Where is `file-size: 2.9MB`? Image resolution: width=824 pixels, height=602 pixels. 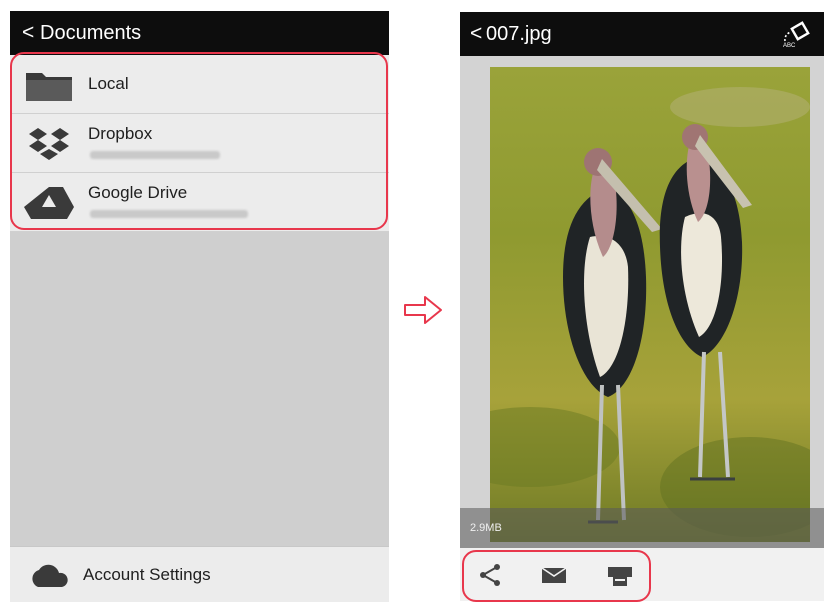
file-size: 2.9MB is located at coordinates (486, 528).